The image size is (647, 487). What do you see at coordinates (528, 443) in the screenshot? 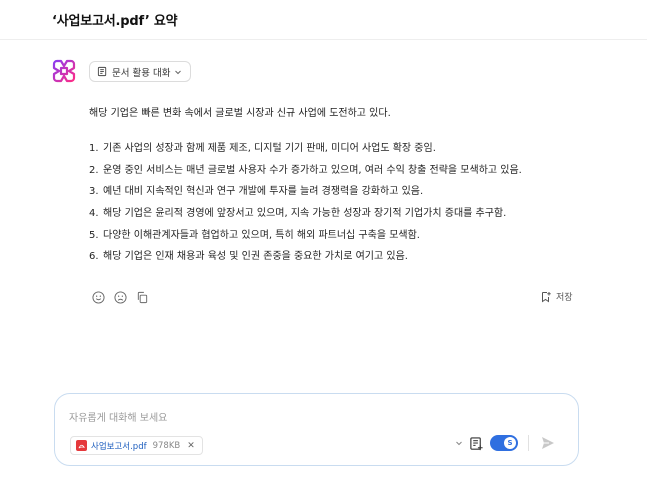
I see `divider` at bounding box center [528, 443].